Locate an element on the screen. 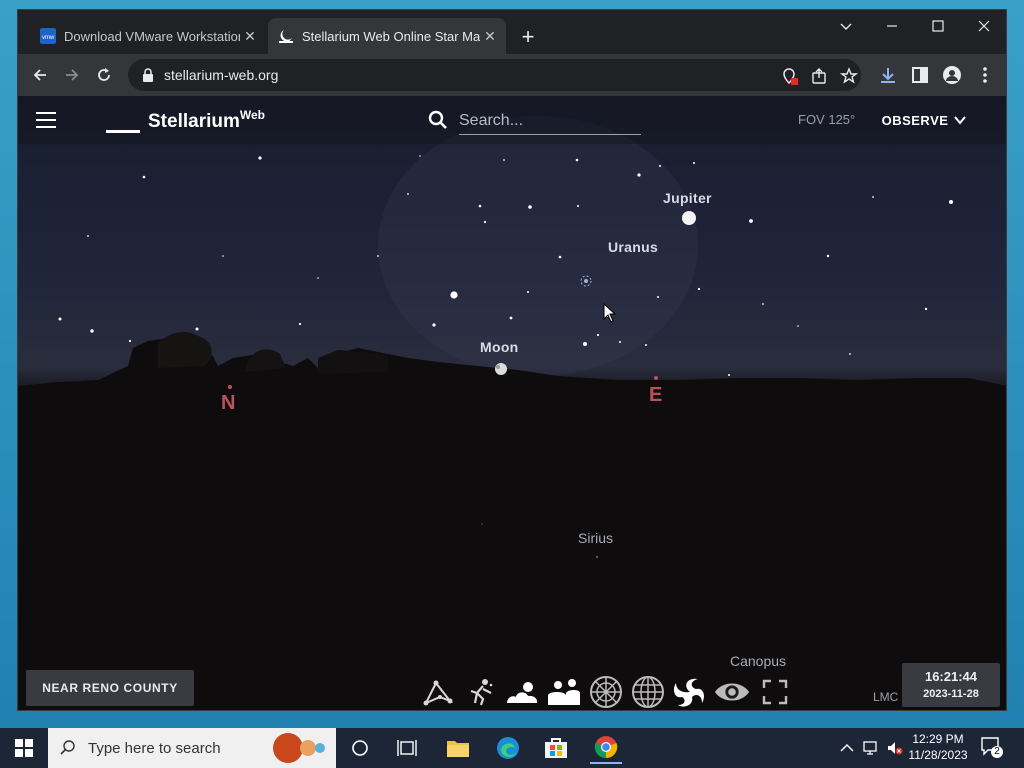  url-text: stellarium-web.org is located at coordinates (221, 75).